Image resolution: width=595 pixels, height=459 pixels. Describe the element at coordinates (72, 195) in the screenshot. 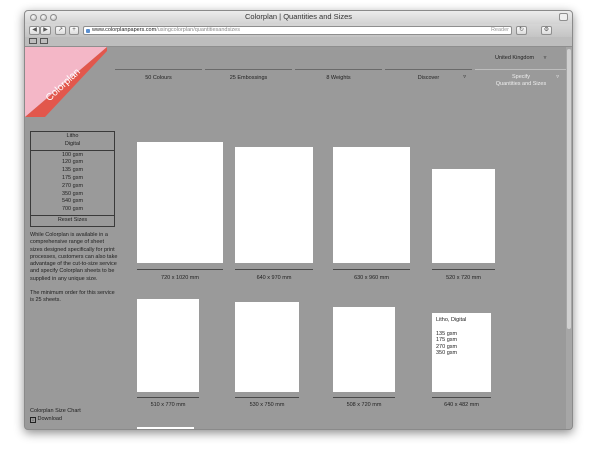

I see `filter-weight: 350 gsm` at that location.